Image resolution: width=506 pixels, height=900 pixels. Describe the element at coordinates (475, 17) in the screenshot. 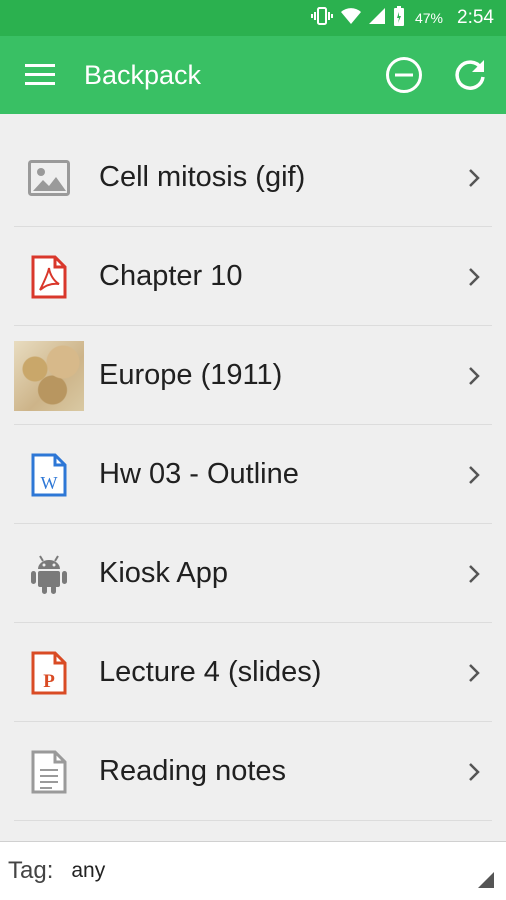

I see `clock: 2:54` at that location.